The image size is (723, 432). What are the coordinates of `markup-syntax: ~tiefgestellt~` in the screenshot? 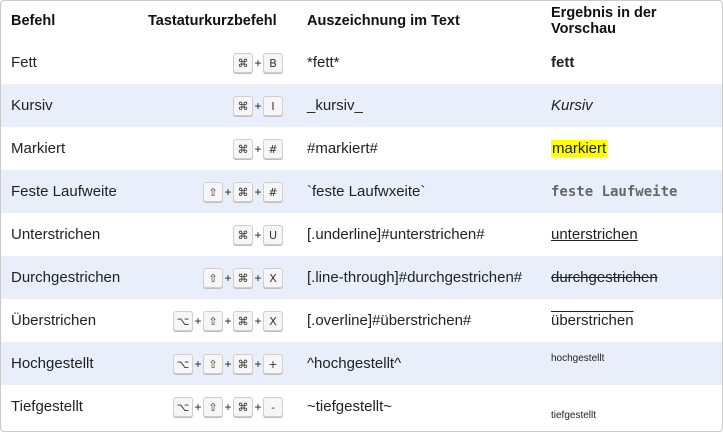 It's located at (350, 406).